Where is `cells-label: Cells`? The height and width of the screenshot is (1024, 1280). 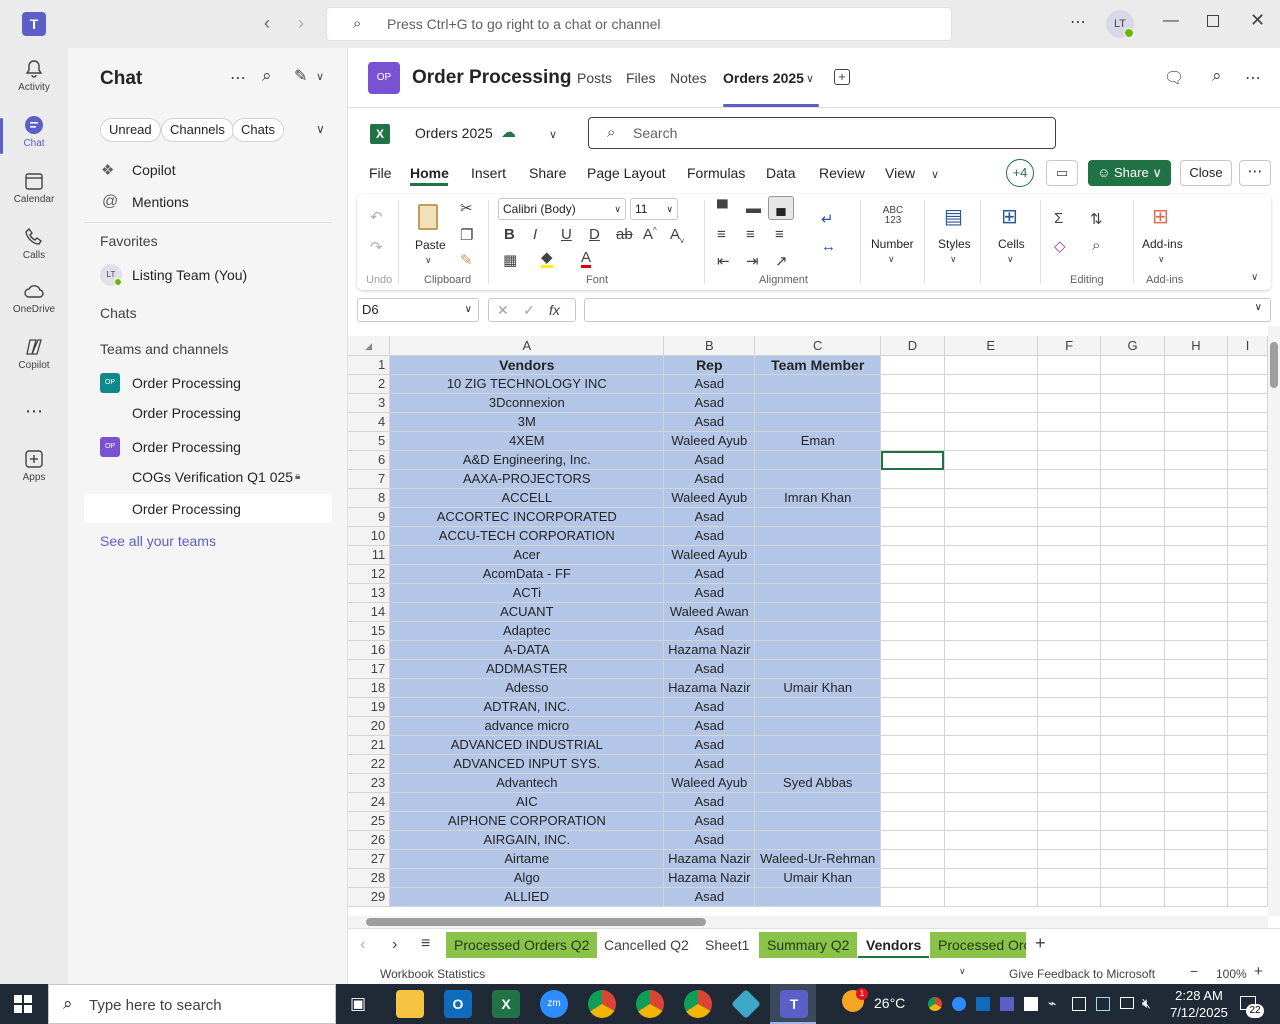 cells-label: Cells is located at coordinates (1011, 244).